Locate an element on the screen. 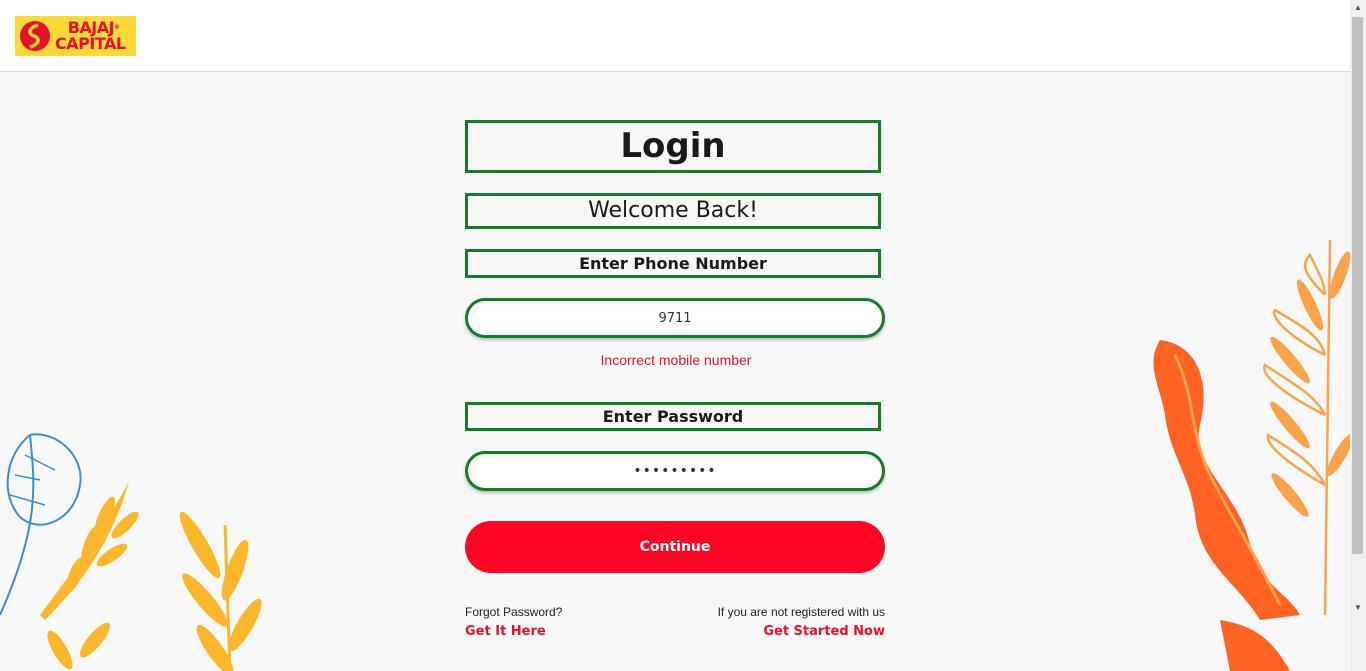  password-label: Enter Password is located at coordinates (673, 416).